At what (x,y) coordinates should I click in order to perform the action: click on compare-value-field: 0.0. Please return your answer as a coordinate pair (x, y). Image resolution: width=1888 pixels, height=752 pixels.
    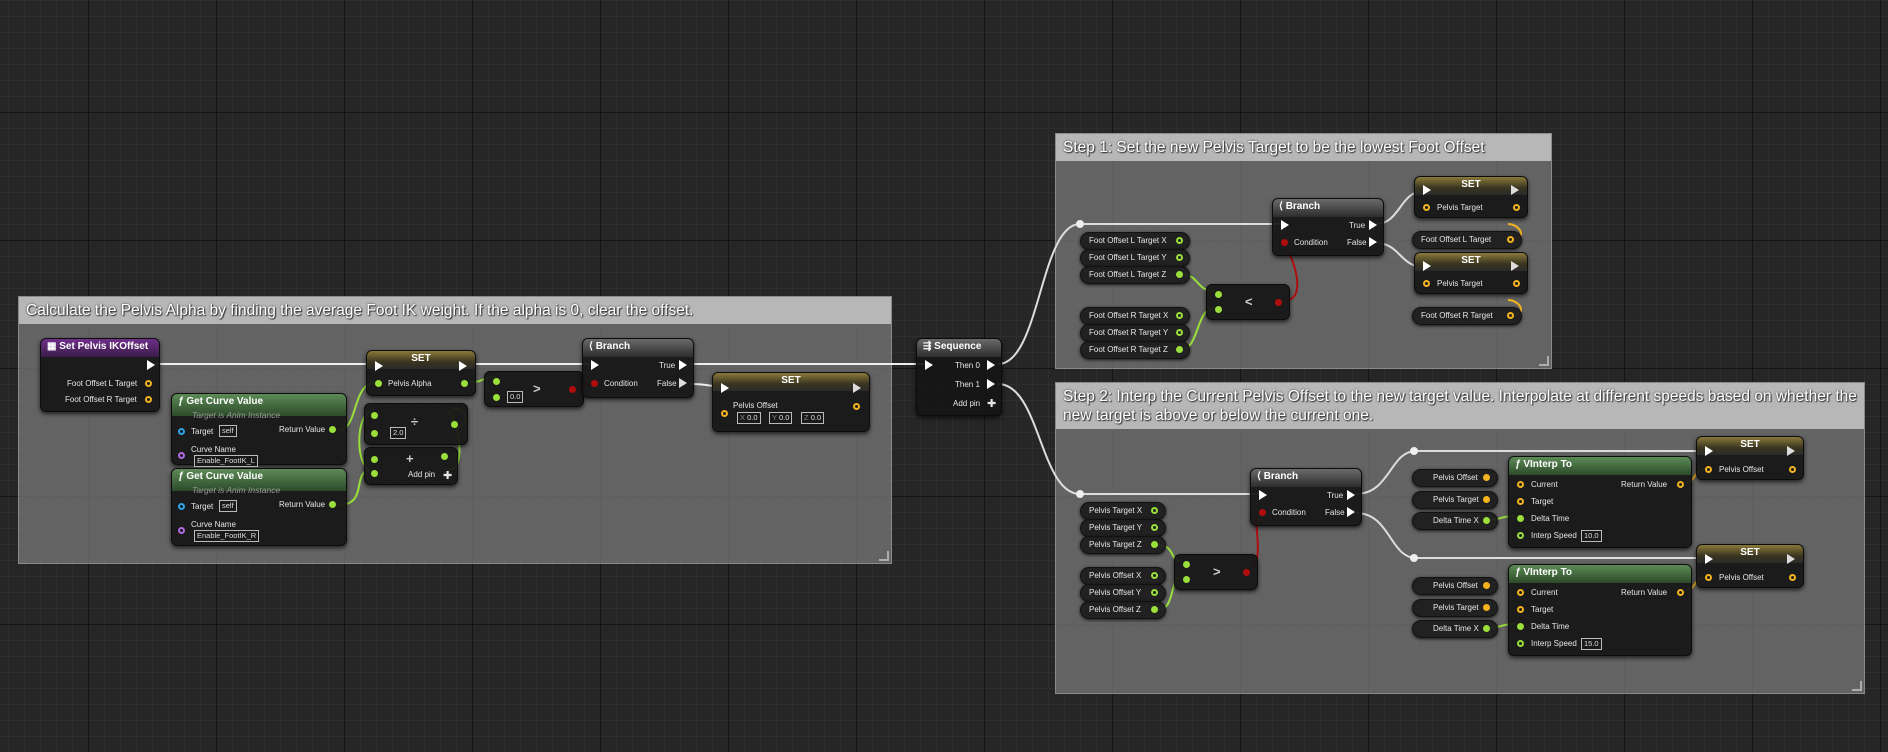
    Looking at the image, I should click on (515, 397).